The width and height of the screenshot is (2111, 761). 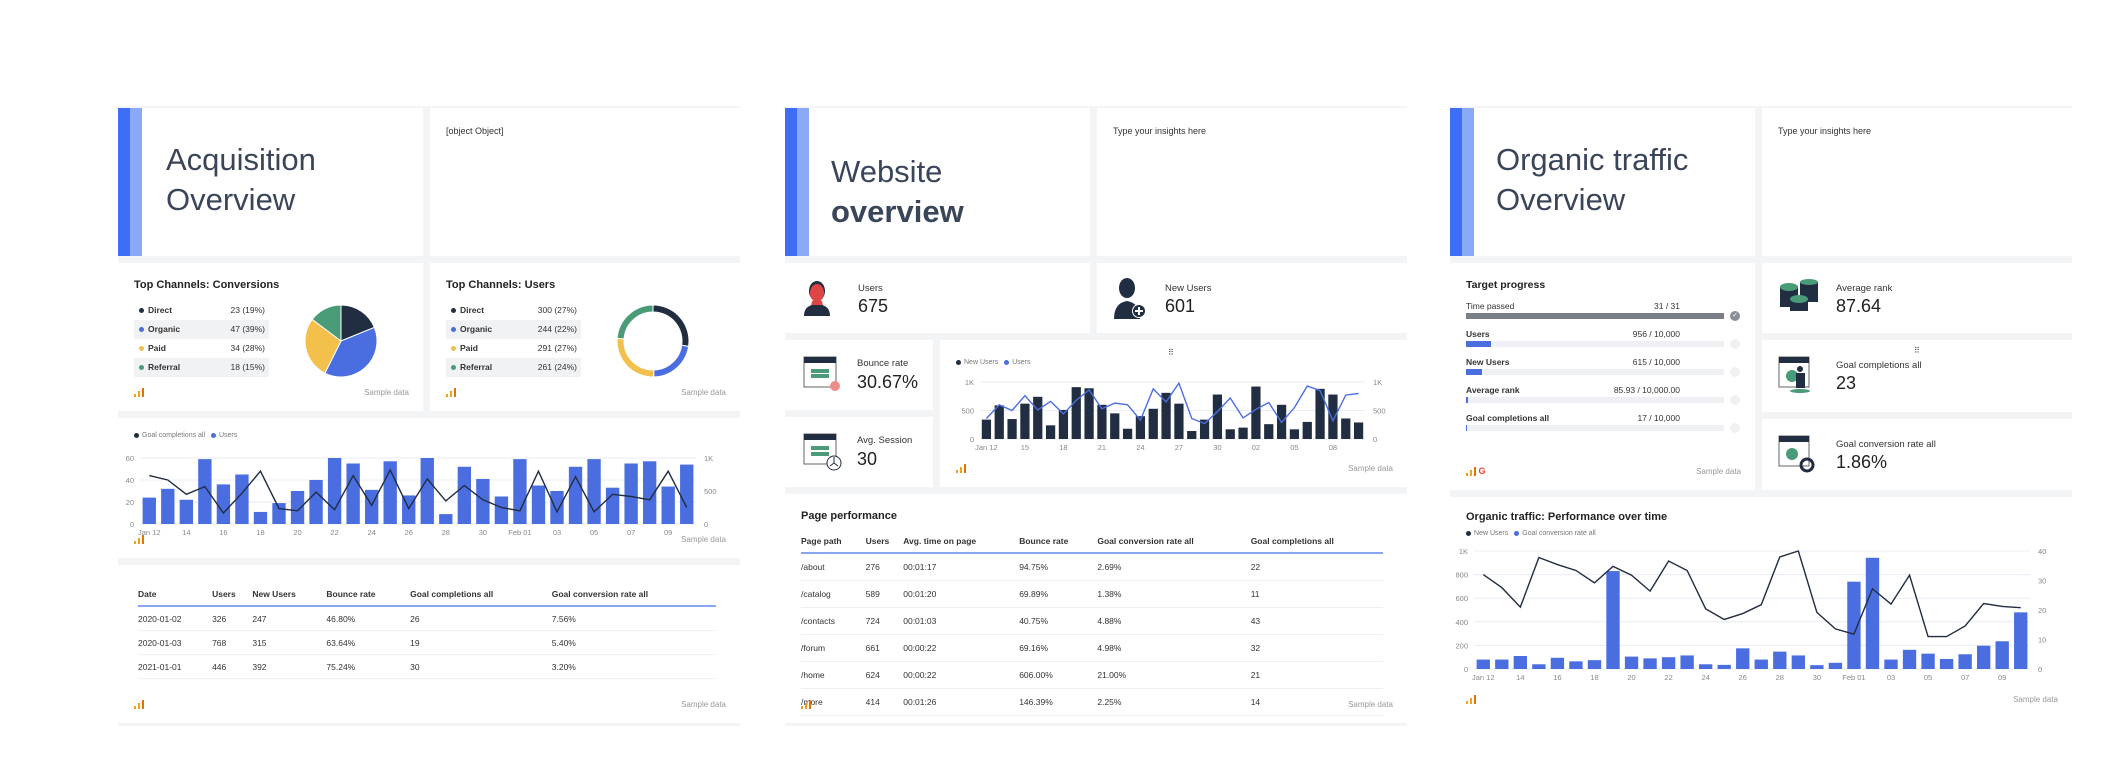 I want to click on table-cell: /forum, so click(x=833, y=648).